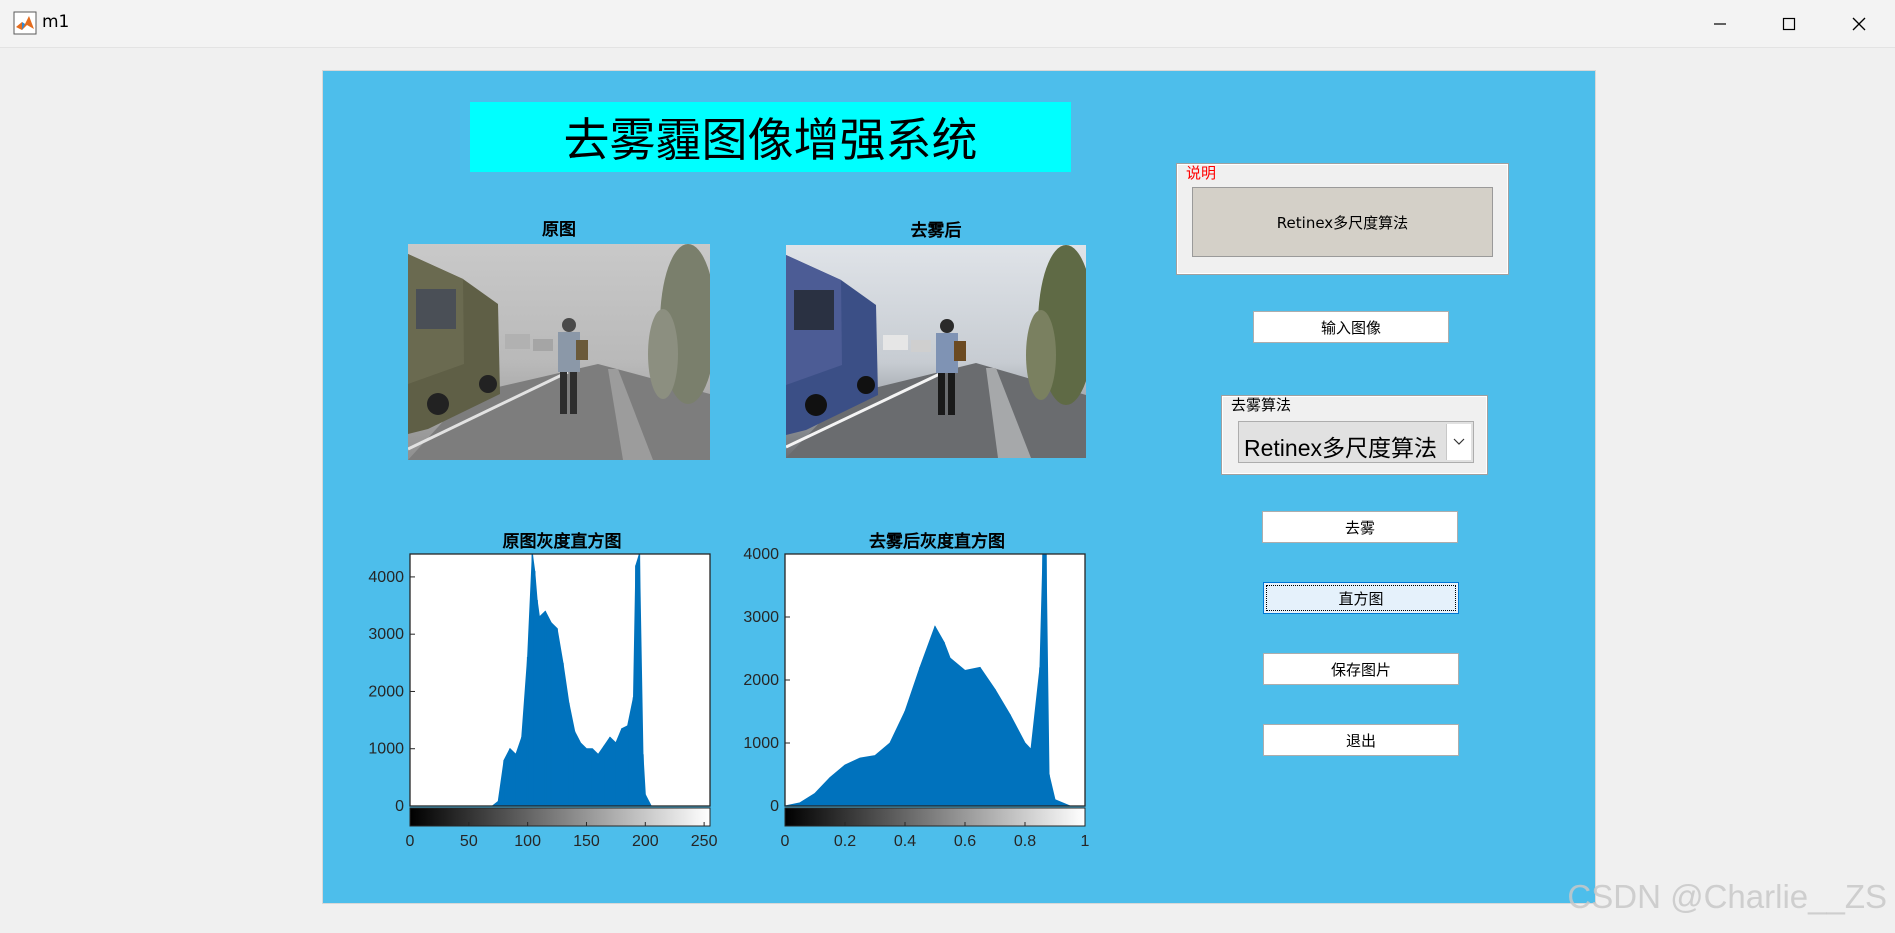 The height and width of the screenshot is (933, 1895). What do you see at coordinates (559, 352) in the screenshot?
I see `original-image` at bounding box center [559, 352].